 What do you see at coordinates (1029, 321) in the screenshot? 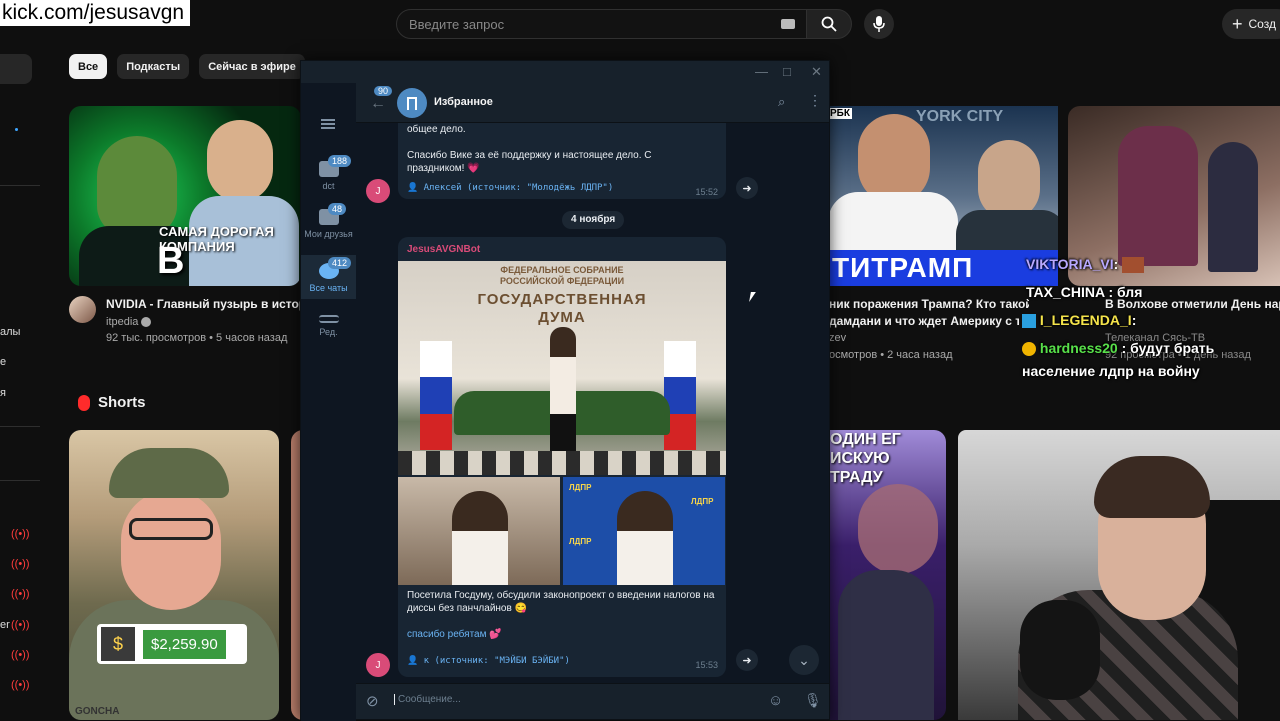
I see `badge-icon` at bounding box center [1029, 321].